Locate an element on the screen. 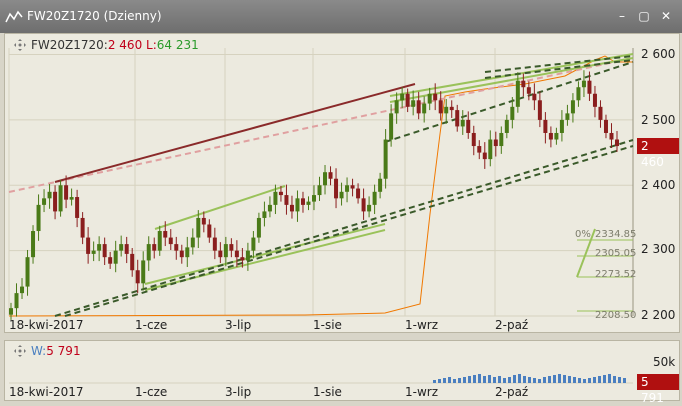 The height and width of the screenshot is (406, 682). volume-axis-label: 50k is located at coordinates (664, 362).